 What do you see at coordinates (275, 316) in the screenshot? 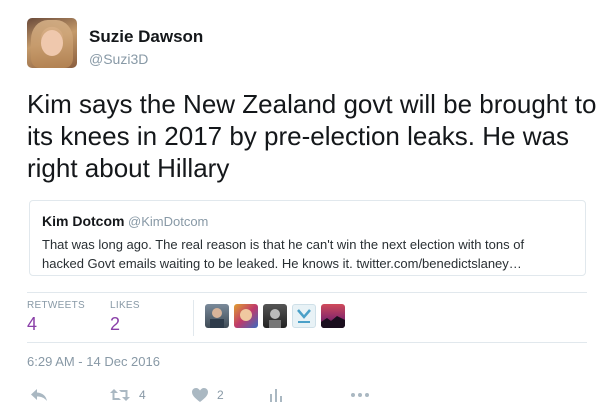
I see `avatar-bw-icon` at bounding box center [275, 316].